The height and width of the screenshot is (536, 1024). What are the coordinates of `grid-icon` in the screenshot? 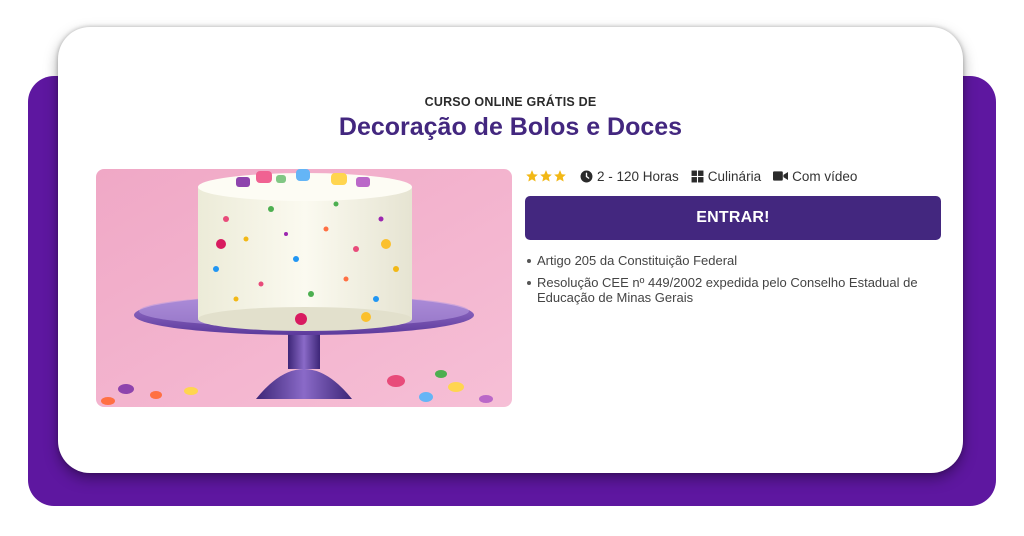 It's located at (697, 176).